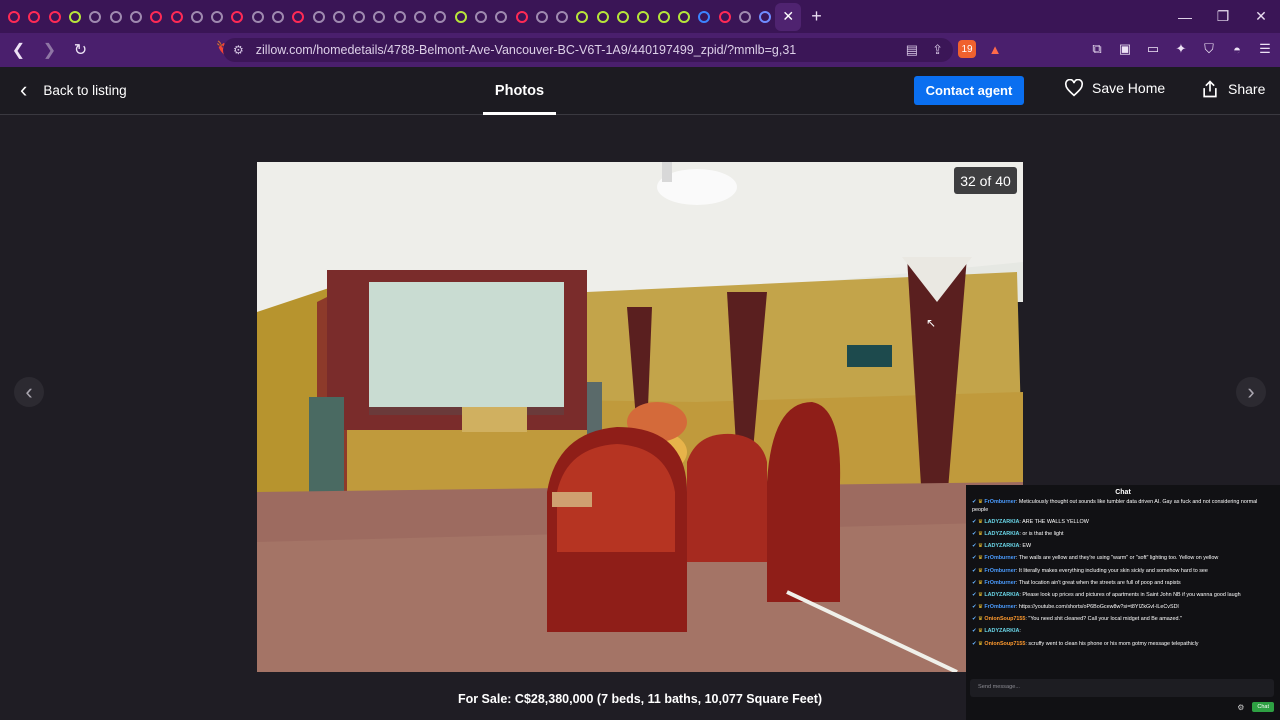  I want to click on active-tab: ✕, so click(788, 16).